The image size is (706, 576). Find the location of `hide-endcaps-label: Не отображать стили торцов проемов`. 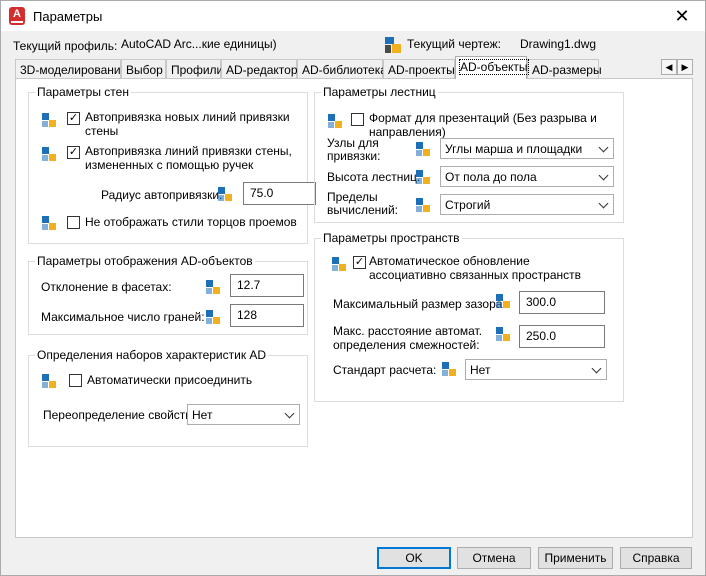

hide-endcaps-label: Не отображать стили торцов проемов is located at coordinates (191, 222).